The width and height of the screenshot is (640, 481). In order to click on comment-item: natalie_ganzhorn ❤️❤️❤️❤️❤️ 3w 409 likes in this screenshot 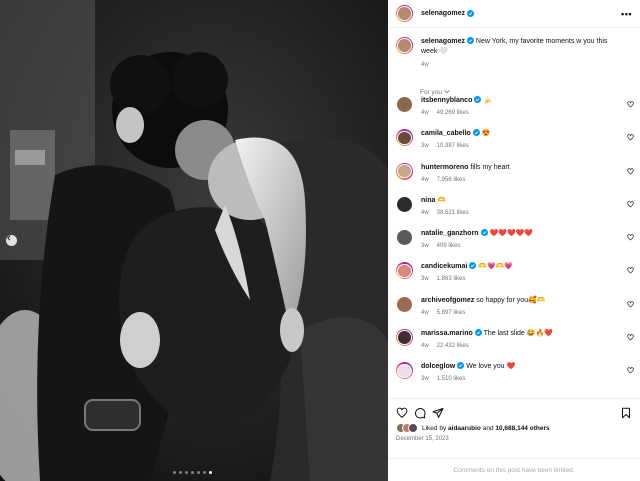, I will do `click(514, 240)`.